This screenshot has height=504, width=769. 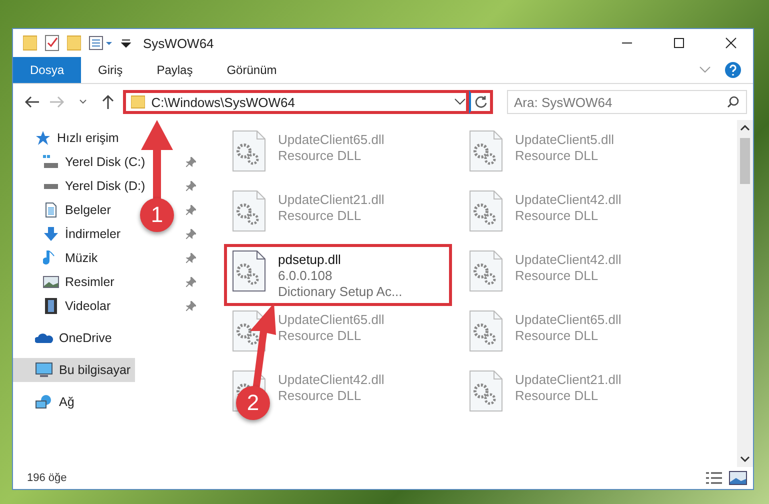 What do you see at coordinates (175, 70) in the screenshot?
I see `ribbon-tab: Paylaş` at bounding box center [175, 70].